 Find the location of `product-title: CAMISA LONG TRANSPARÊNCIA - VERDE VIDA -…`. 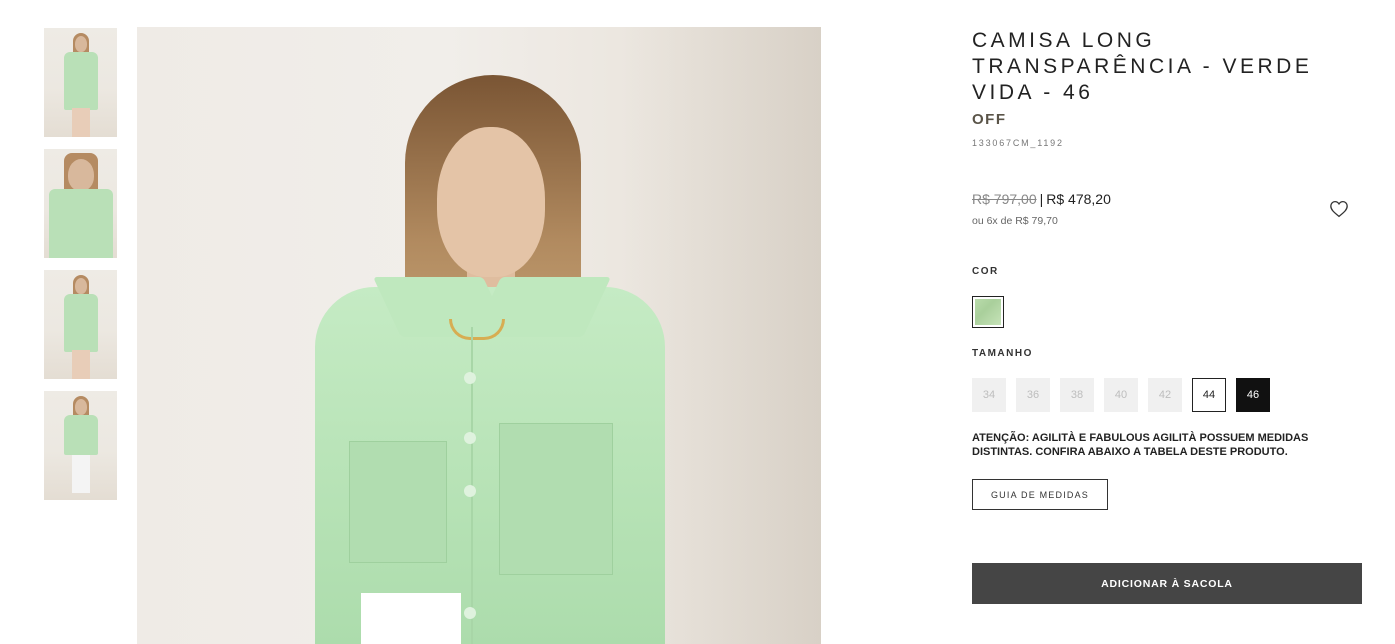

product-title: CAMISA LONG TRANSPARÊNCIA - VERDE VIDA -… is located at coordinates (1142, 66).